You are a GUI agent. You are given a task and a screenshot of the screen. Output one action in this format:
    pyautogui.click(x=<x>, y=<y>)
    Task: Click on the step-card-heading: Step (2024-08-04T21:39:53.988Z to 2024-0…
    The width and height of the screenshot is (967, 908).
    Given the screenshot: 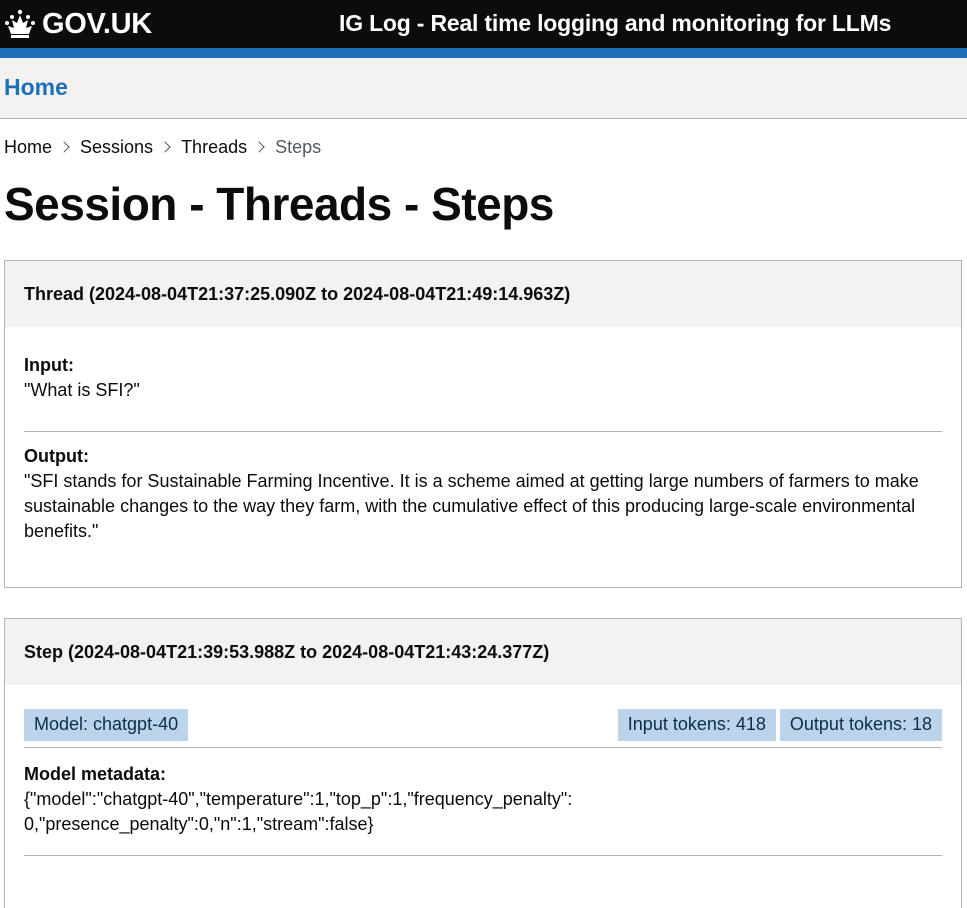 What is the action you would take?
    pyautogui.click(x=483, y=652)
    